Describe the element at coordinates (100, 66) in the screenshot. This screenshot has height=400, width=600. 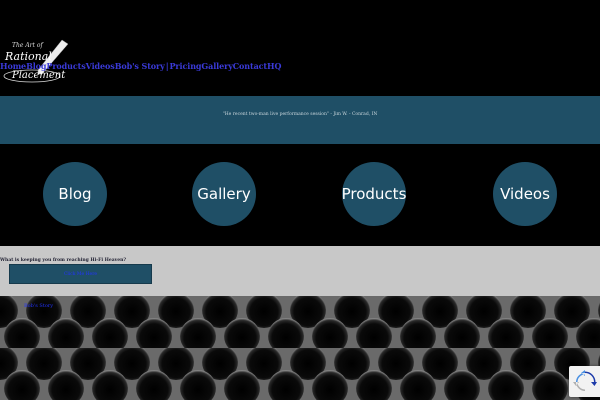
I see `nav-videos: Videos` at that location.